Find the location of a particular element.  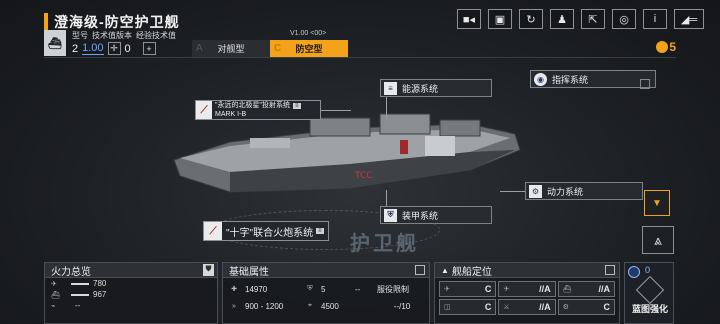

model-label: 型号 is located at coordinates (80, 35).